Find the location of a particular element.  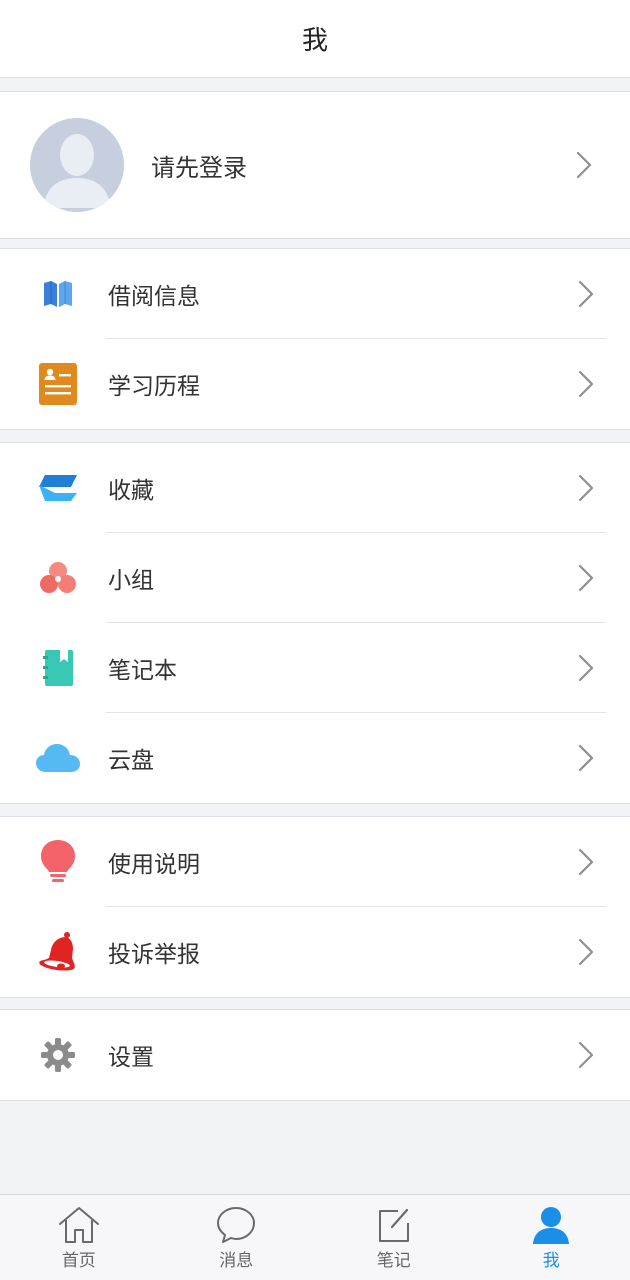

page-title: 我 is located at coordinates (314, 41).